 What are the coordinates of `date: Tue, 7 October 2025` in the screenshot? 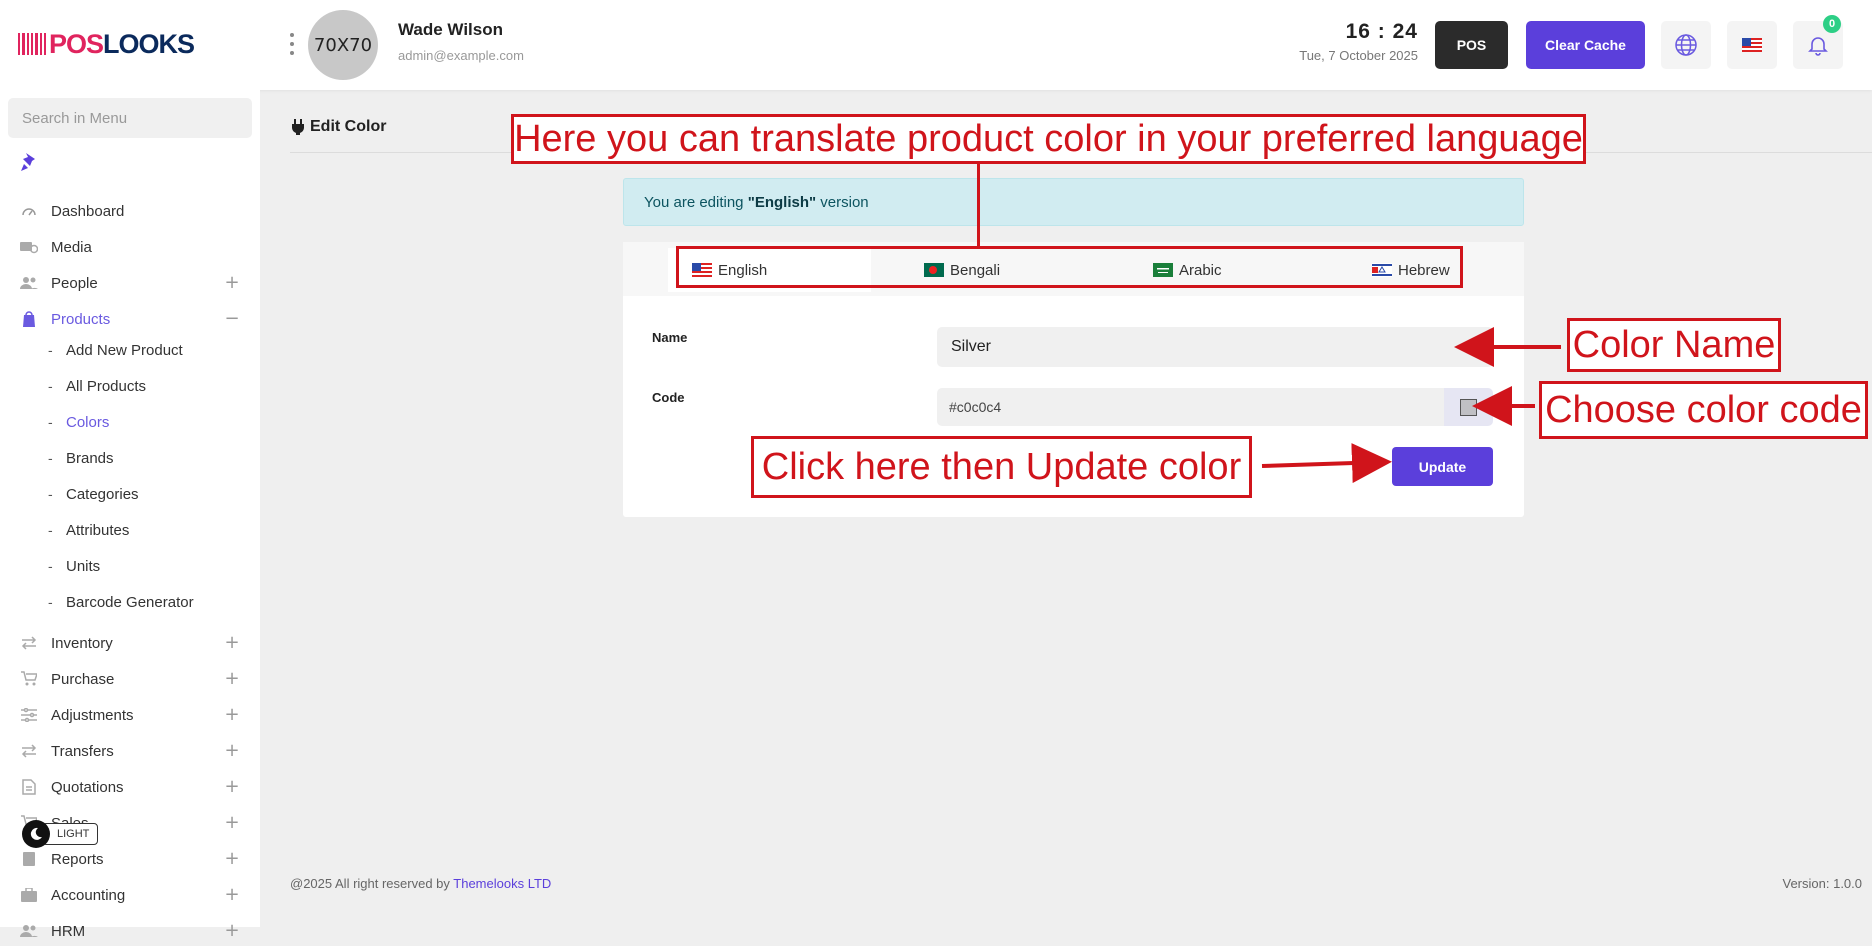 It's located at (1358, 55).